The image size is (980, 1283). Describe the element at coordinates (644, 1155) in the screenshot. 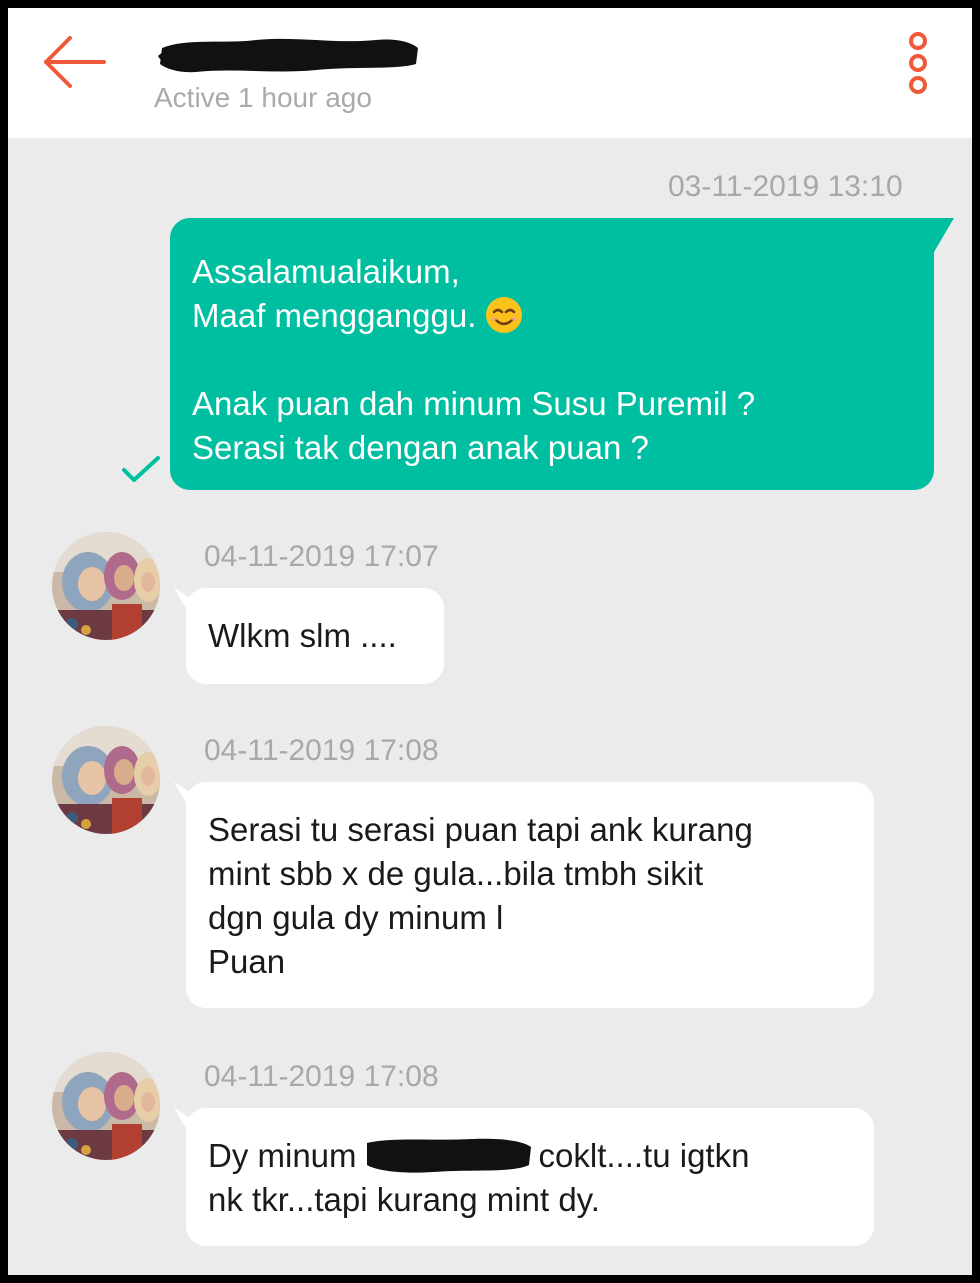

I see `message-text: coklt....tu igtkn` at that location.